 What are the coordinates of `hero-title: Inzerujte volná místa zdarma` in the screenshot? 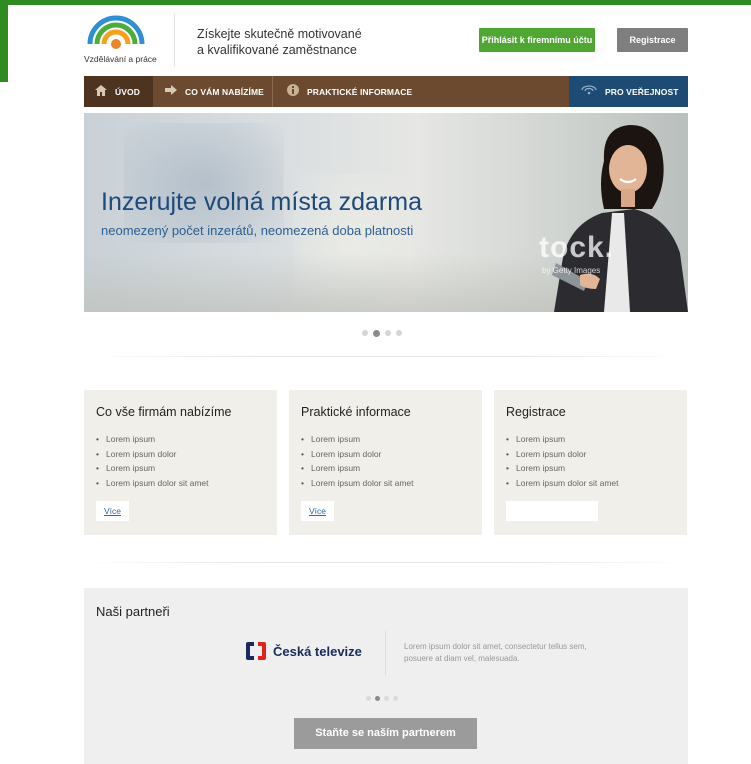 It's located at (261, 202).